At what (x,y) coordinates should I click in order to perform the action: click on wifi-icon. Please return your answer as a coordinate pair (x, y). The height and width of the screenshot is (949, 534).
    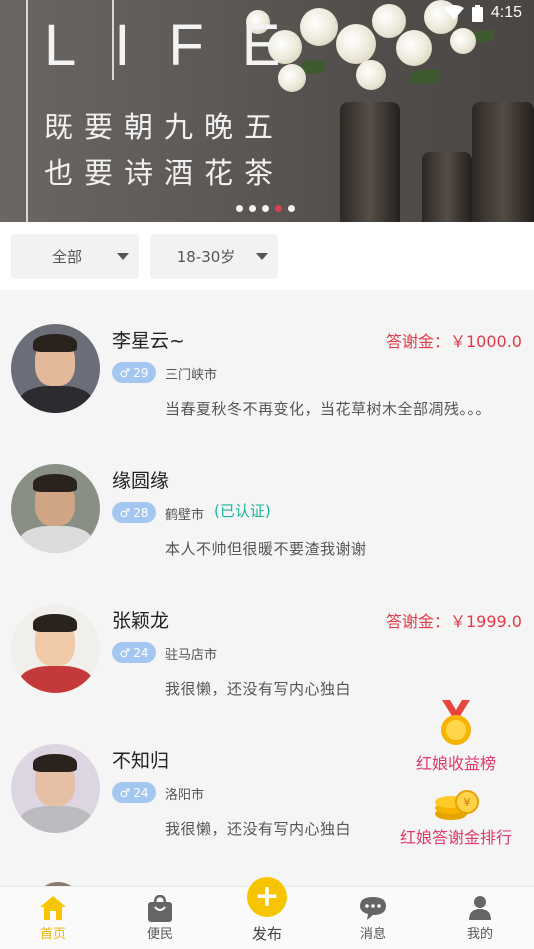
    Looking at the image, I should click on (453, 12).